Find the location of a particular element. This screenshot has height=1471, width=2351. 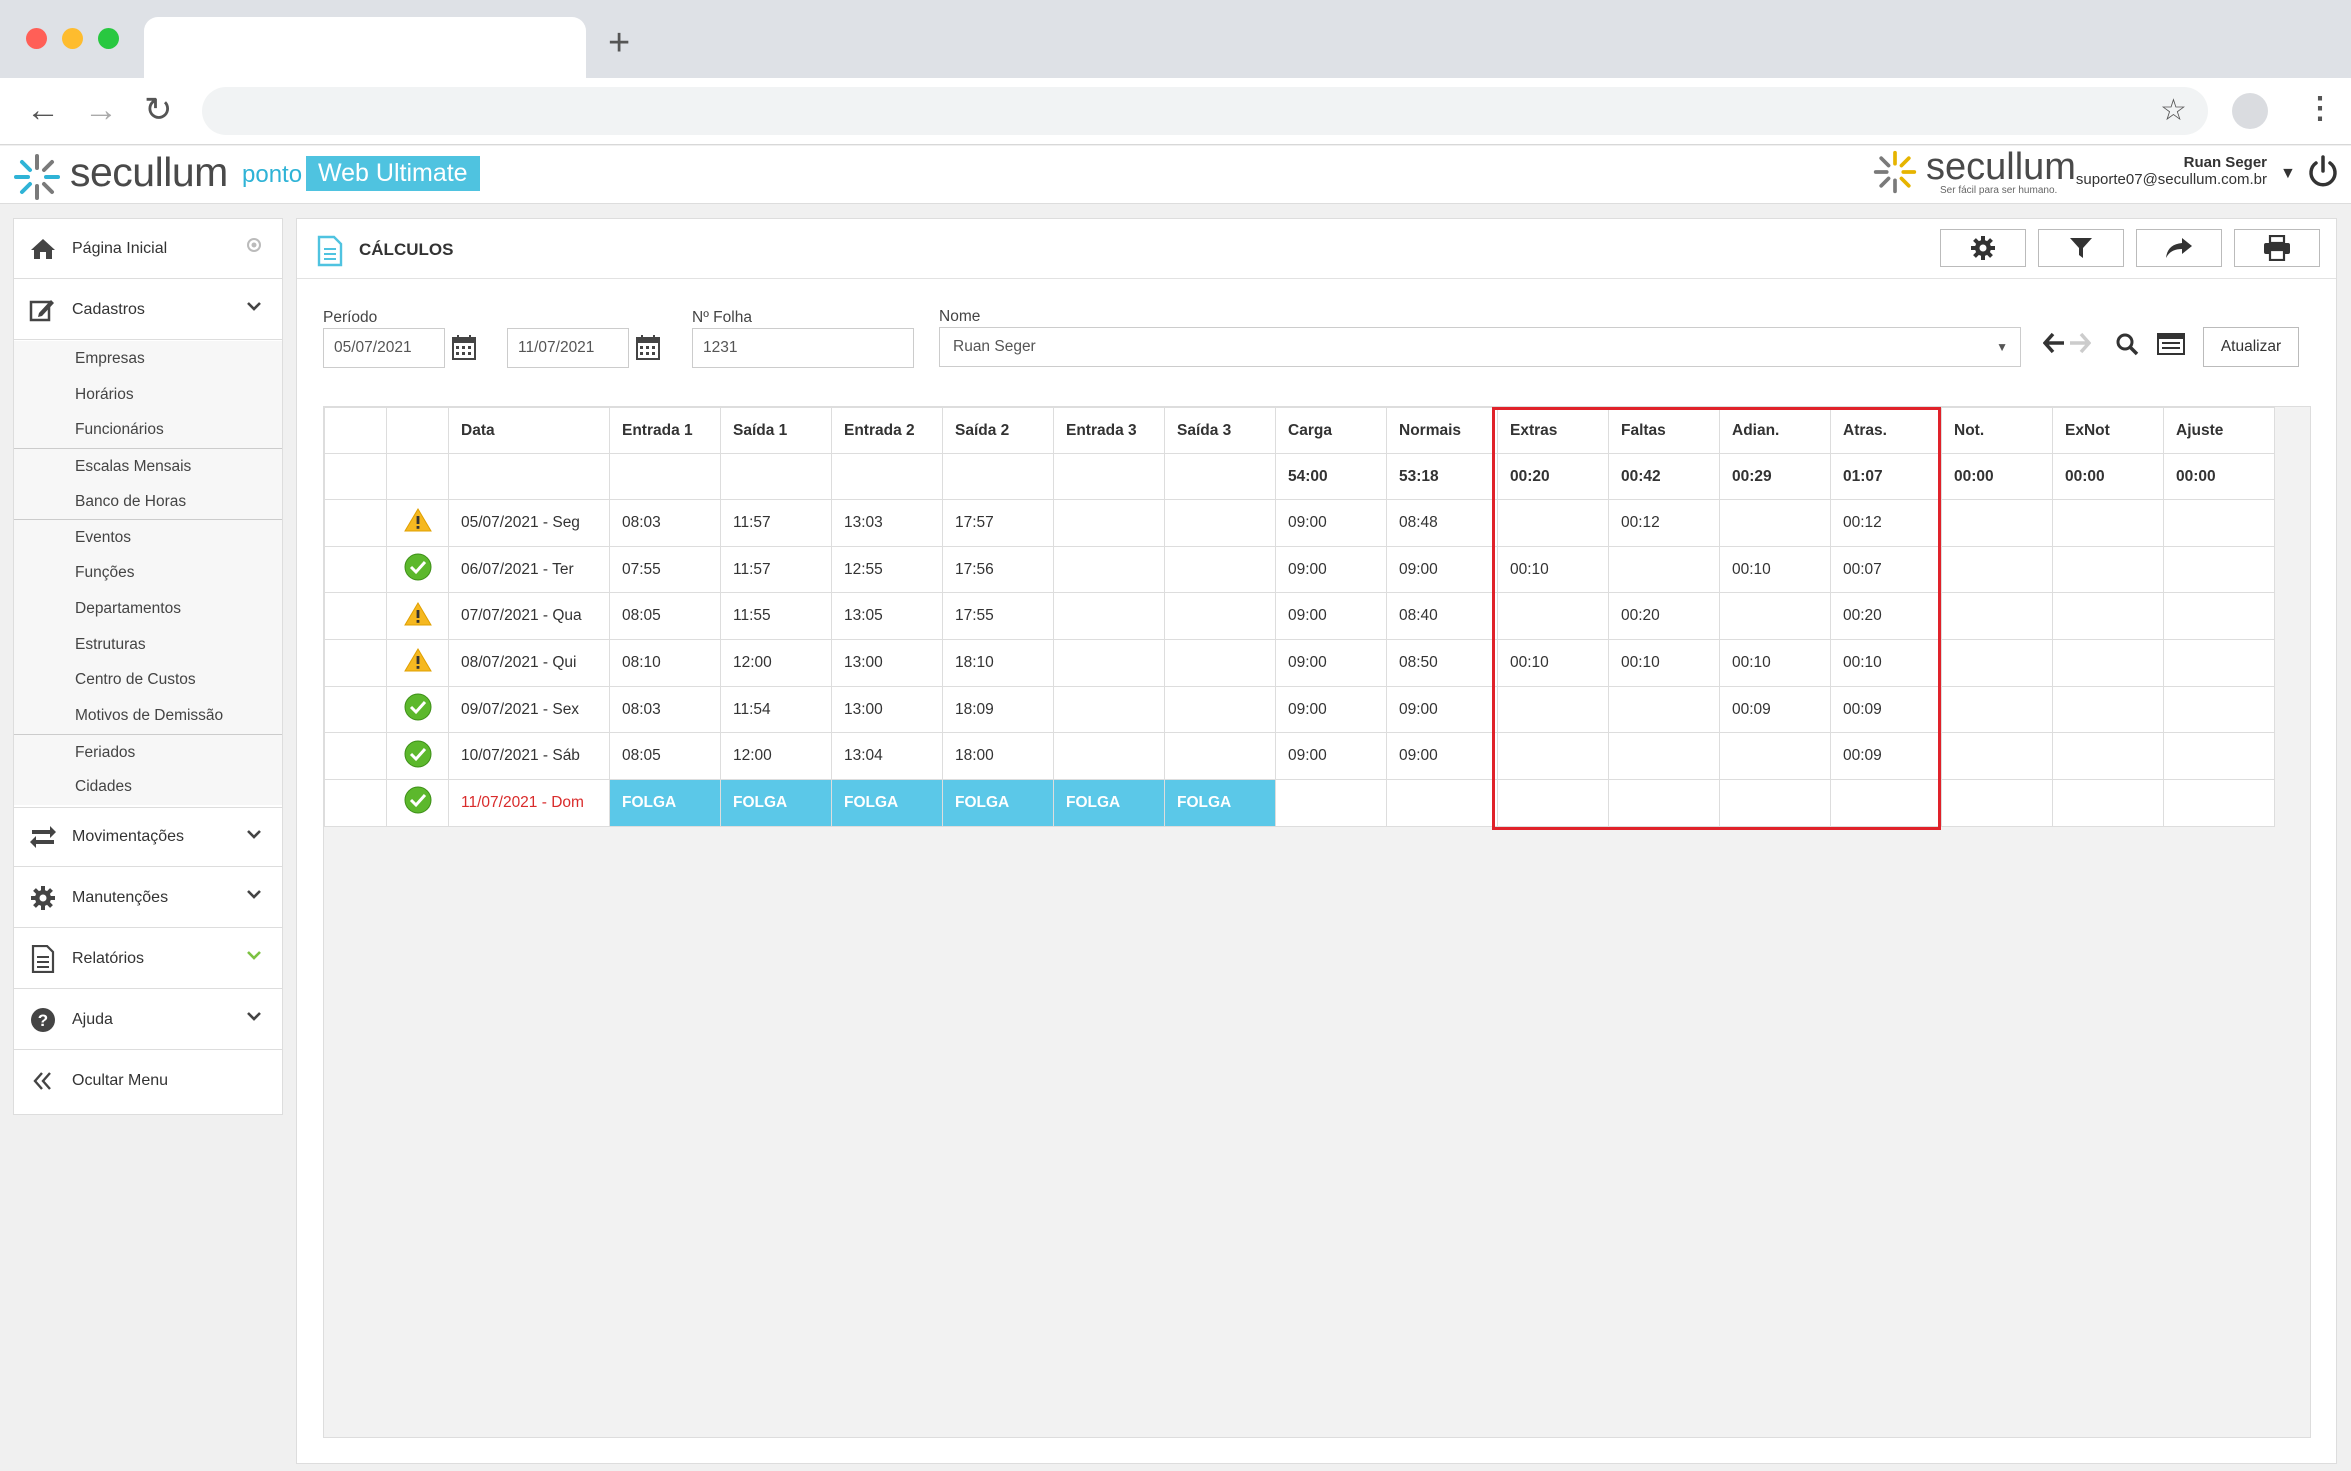

time-cell: 11:54 is located at coordinates (776, 709).